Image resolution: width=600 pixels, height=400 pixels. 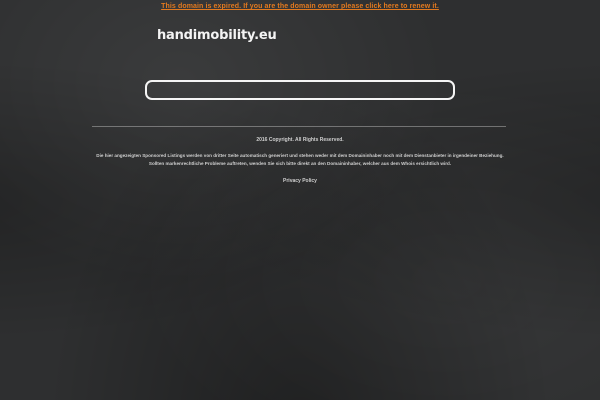 I want to click on footer-divider, so click(x=299, y=126).